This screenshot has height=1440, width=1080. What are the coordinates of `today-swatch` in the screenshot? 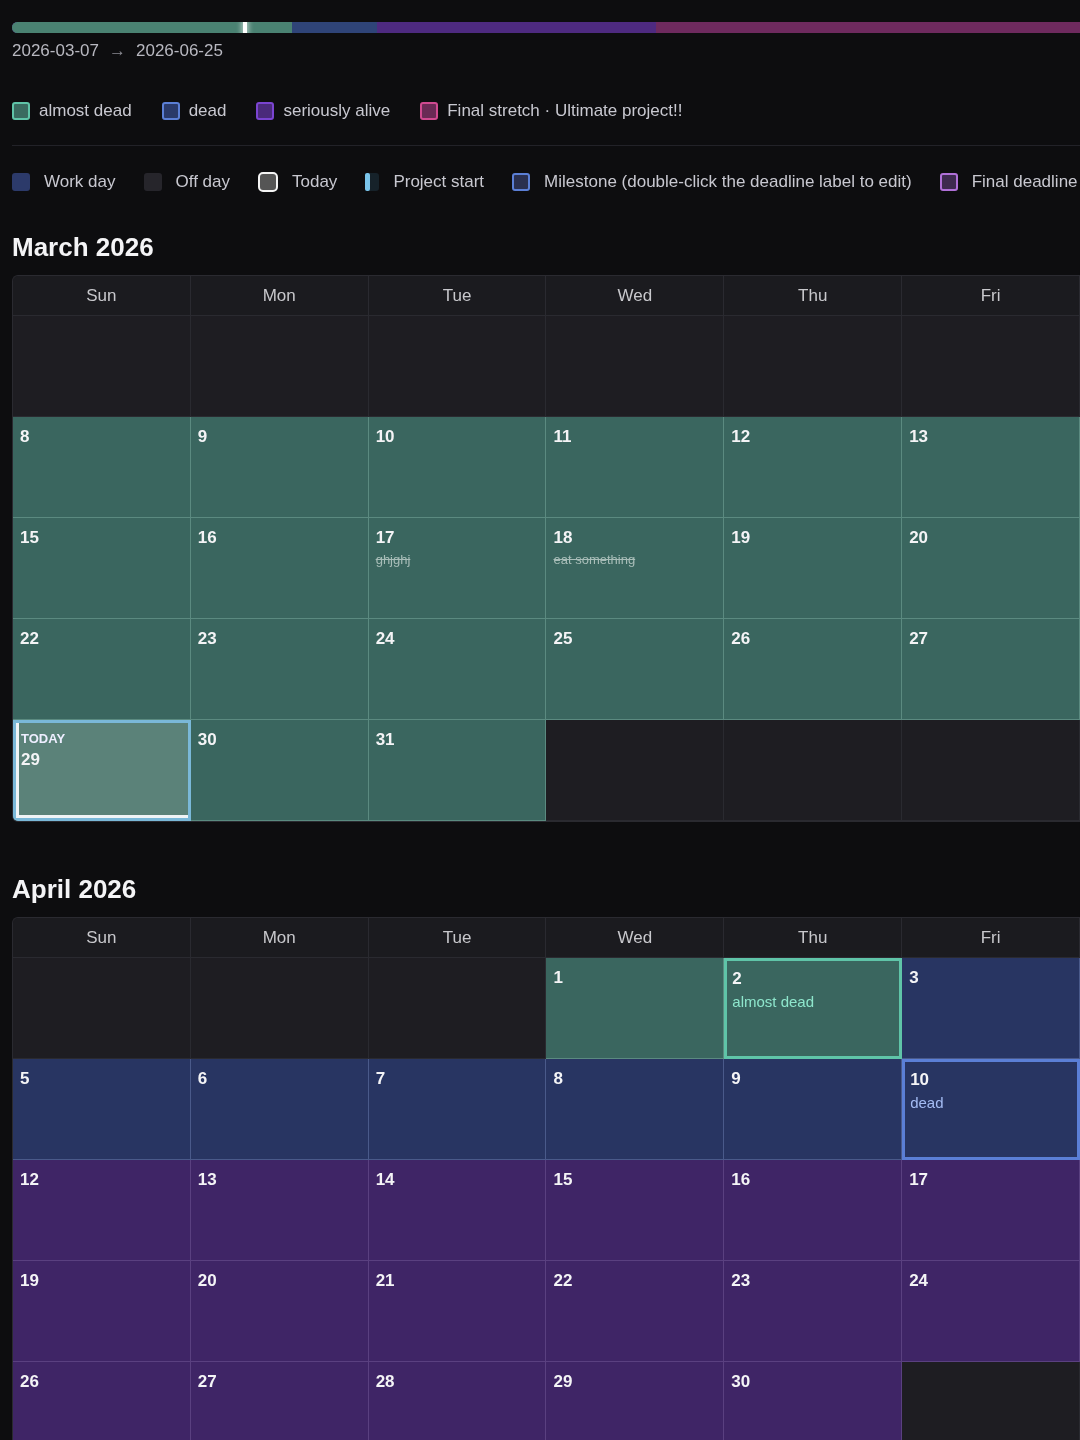 It's located at (268, 182).